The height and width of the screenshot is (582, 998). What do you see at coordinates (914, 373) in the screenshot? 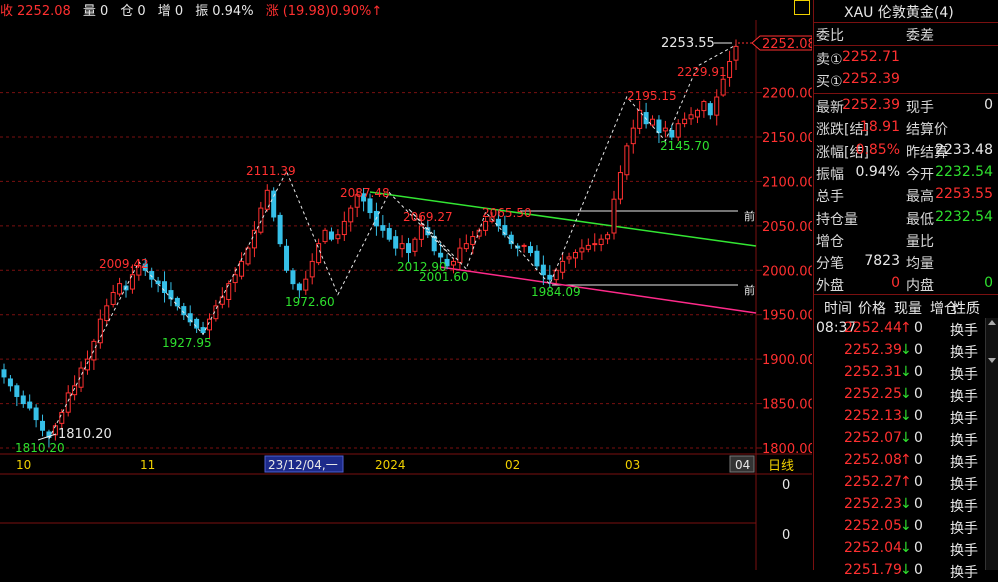
I see `tick-row: 2252.31 ↓ 0 换手` at bounding box center [914, 373].